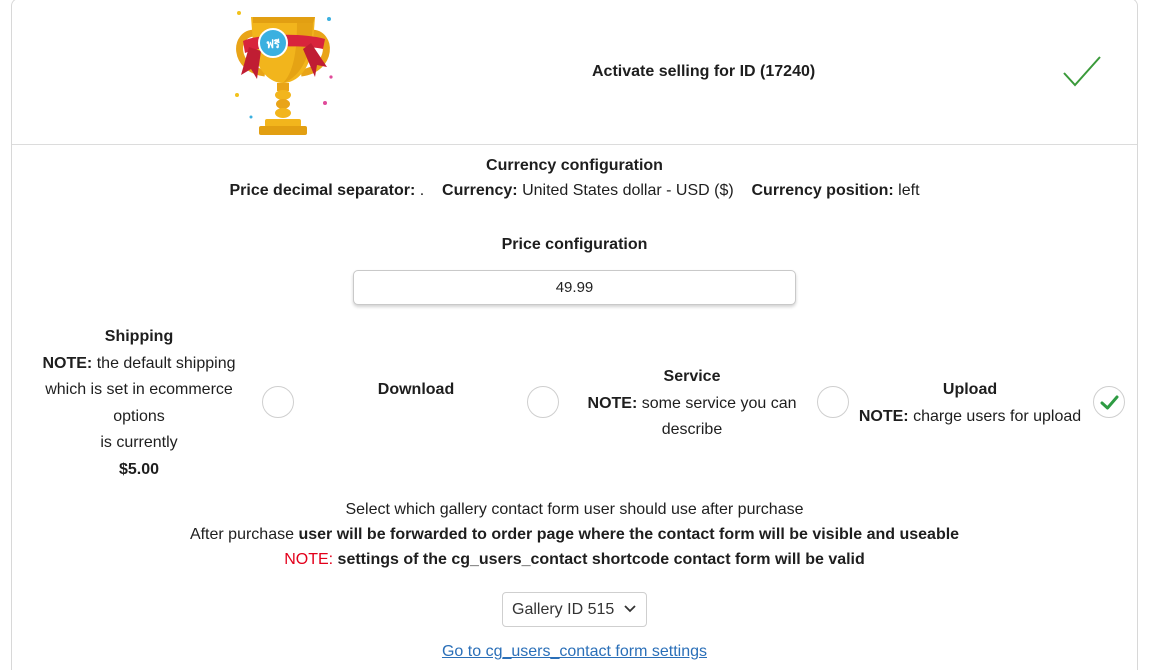 The width and height of the screenshot is (1149, 670). I want to click on service-note: NOTE: some service you can, so click(692, 404).